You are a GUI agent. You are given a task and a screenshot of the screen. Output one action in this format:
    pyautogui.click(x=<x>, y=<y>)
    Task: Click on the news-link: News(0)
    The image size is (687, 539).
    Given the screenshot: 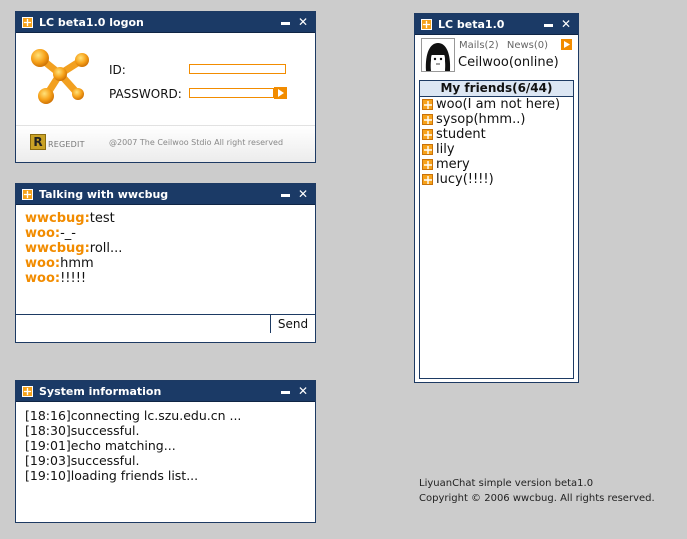 What is the action you would take?
    pyautogui.click(x=527, y=45)
    